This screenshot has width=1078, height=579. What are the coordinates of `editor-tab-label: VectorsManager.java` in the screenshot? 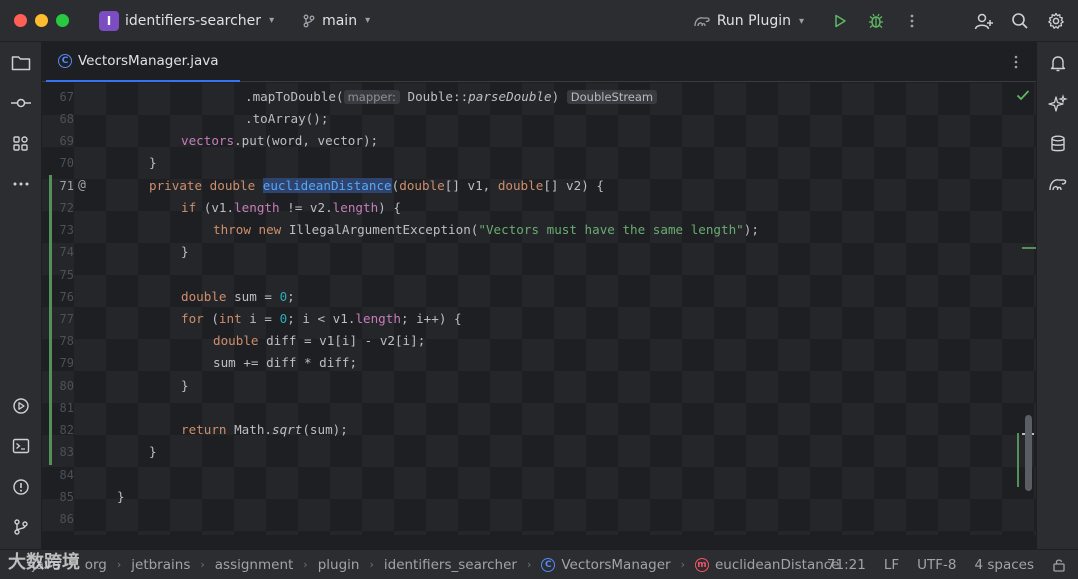 It's located at (148, 61).